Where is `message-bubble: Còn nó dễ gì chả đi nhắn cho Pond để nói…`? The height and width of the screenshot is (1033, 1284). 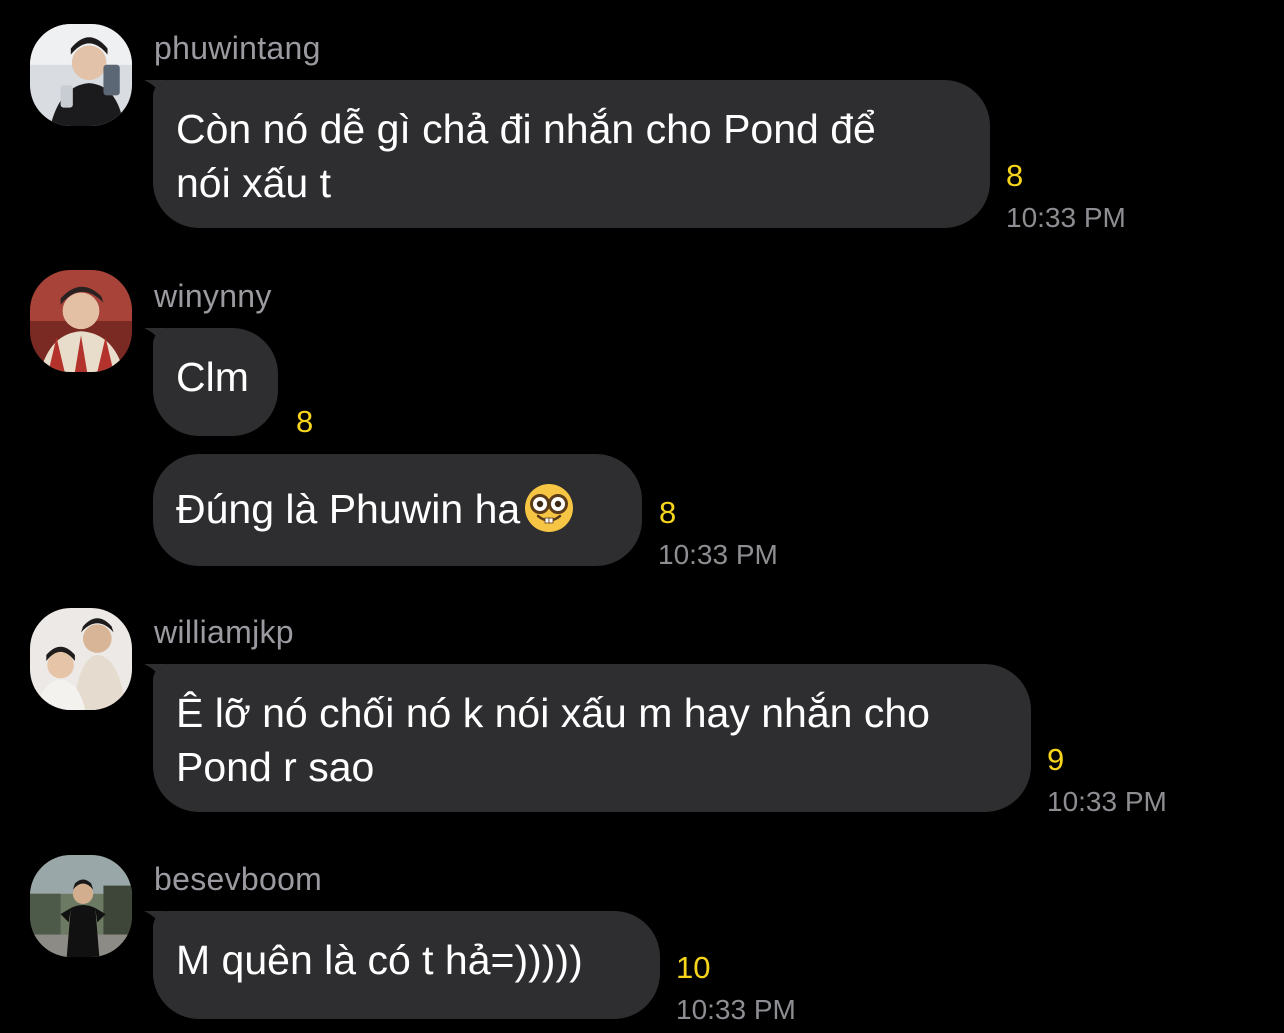
message-bubble: Còn nó dễ gì chả đi nhắn cho Pond để nói… is located at coordinates (567, 154).